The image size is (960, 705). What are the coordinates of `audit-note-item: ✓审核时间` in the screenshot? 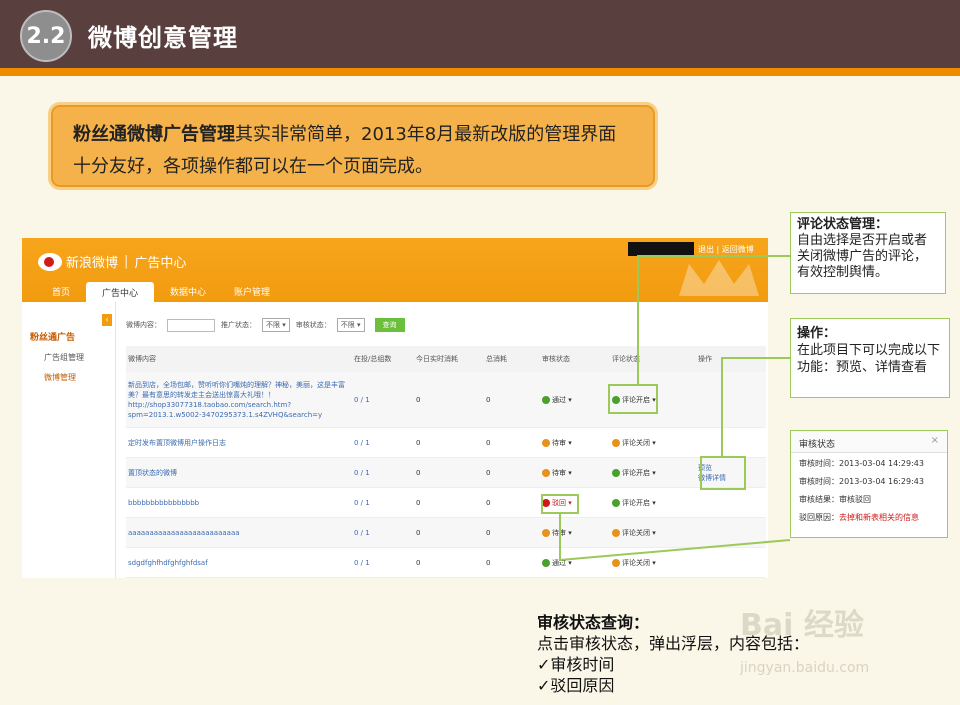 It's located at (576, 664).